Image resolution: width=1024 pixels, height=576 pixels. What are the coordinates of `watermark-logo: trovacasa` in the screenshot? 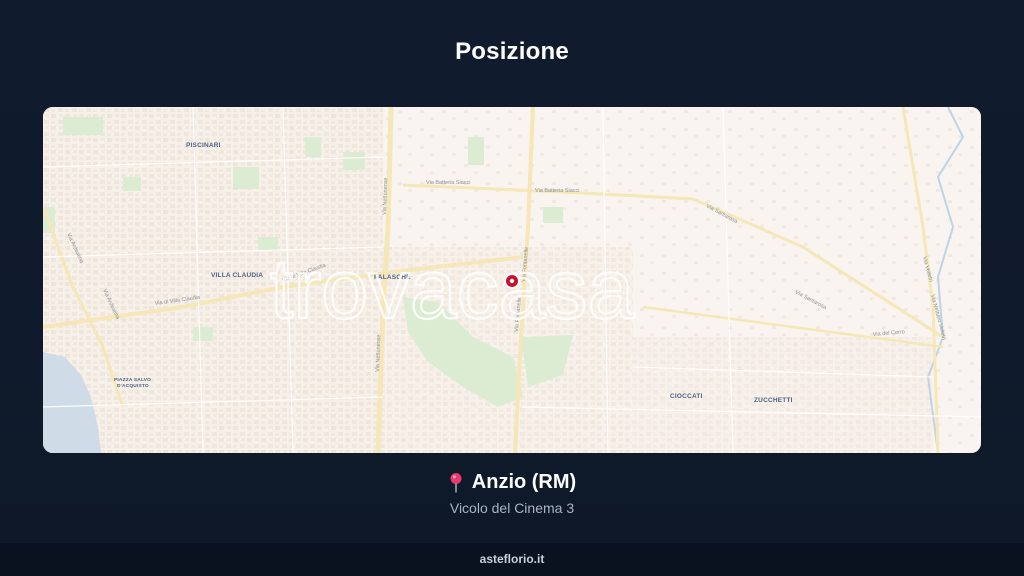 It's located at (452, 289).